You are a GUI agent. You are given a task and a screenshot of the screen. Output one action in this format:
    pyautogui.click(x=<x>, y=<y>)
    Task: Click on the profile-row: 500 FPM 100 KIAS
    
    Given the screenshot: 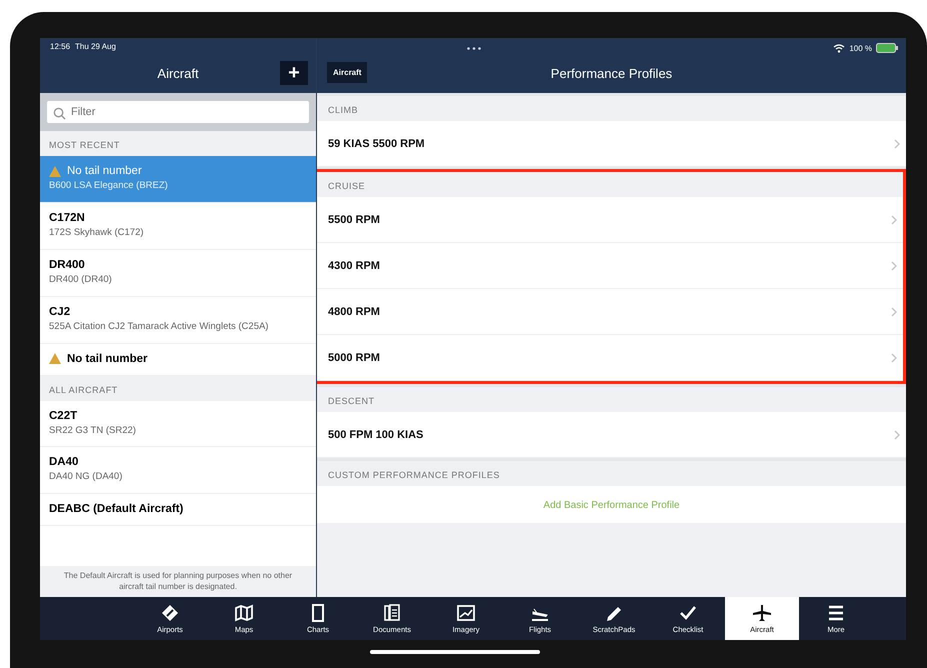 What is the action you would take?
    pyautogui.click(x=611, y=435)
    